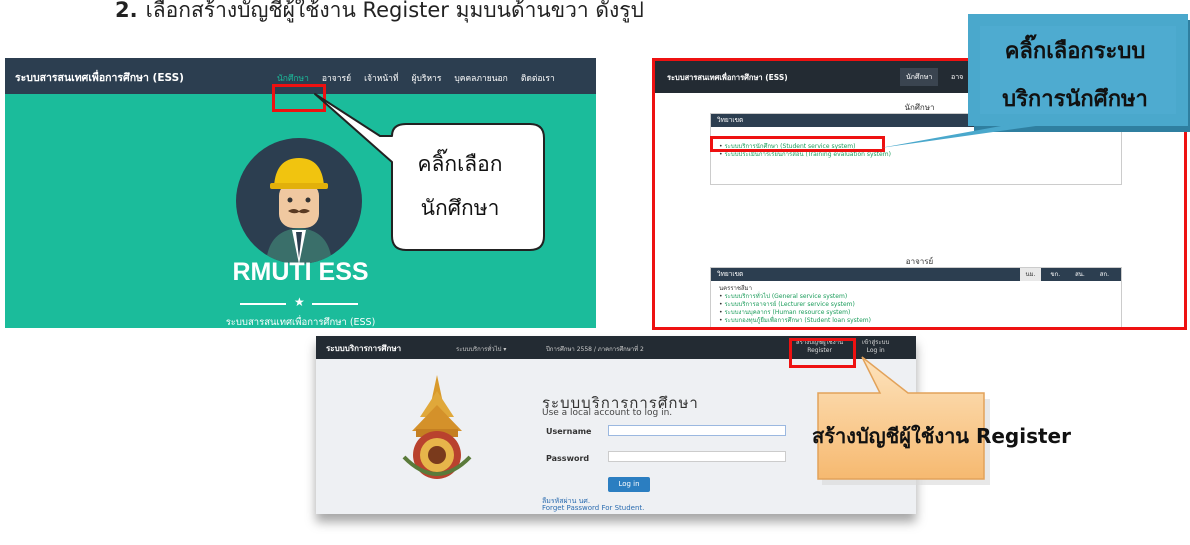  What do you see at coordinates (538, 78) in the screenshot?
I see `menu-contact: ติดต่อเรา` at bounding box center [538, 78].